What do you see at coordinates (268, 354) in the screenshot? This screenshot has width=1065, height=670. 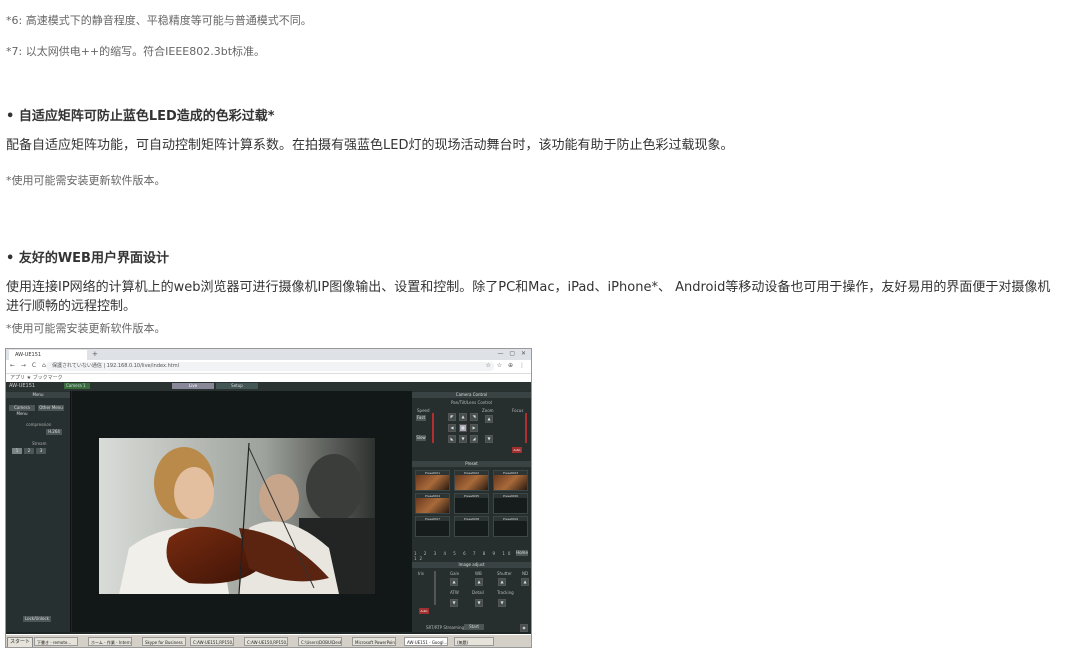 I see `browser-tab-strip: AW-UE151 + — ▢ ✕` at bounding box center [268, 354].